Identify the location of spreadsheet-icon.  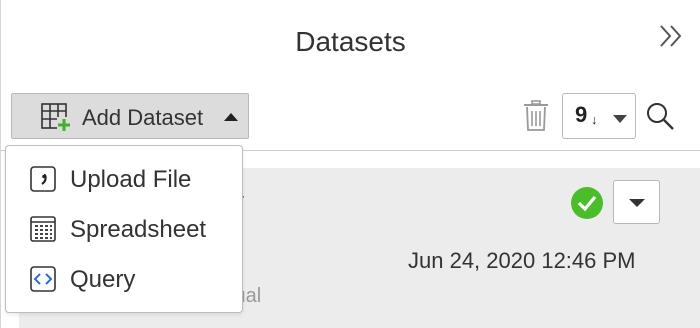
(43, 229).